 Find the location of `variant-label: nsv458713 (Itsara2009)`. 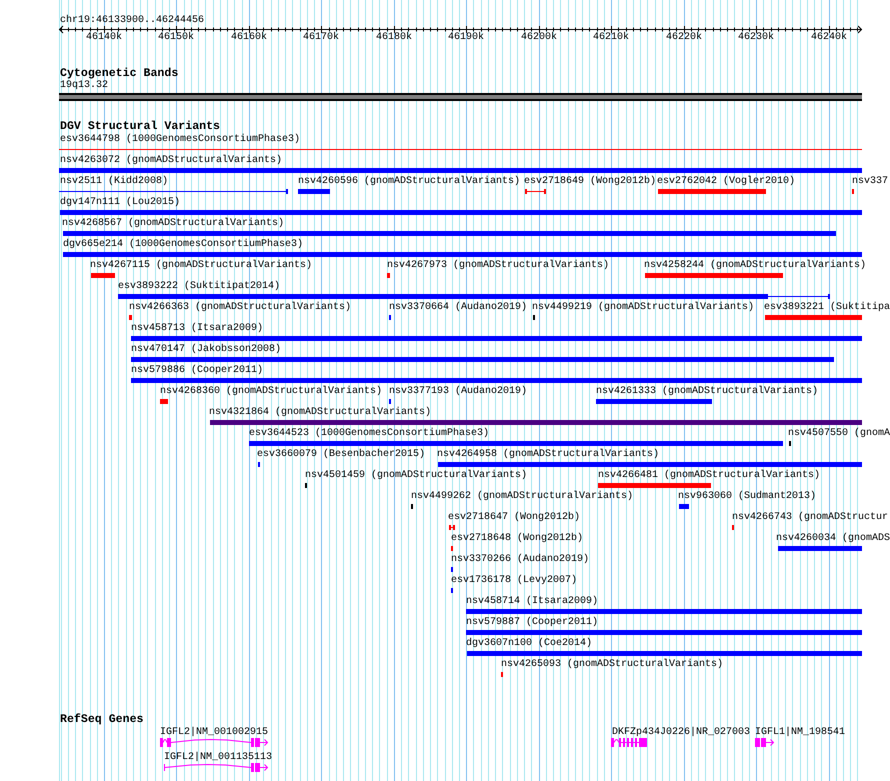

variant-label: nsv458713 (Itsara2009) is located at coordinates (197, 328).